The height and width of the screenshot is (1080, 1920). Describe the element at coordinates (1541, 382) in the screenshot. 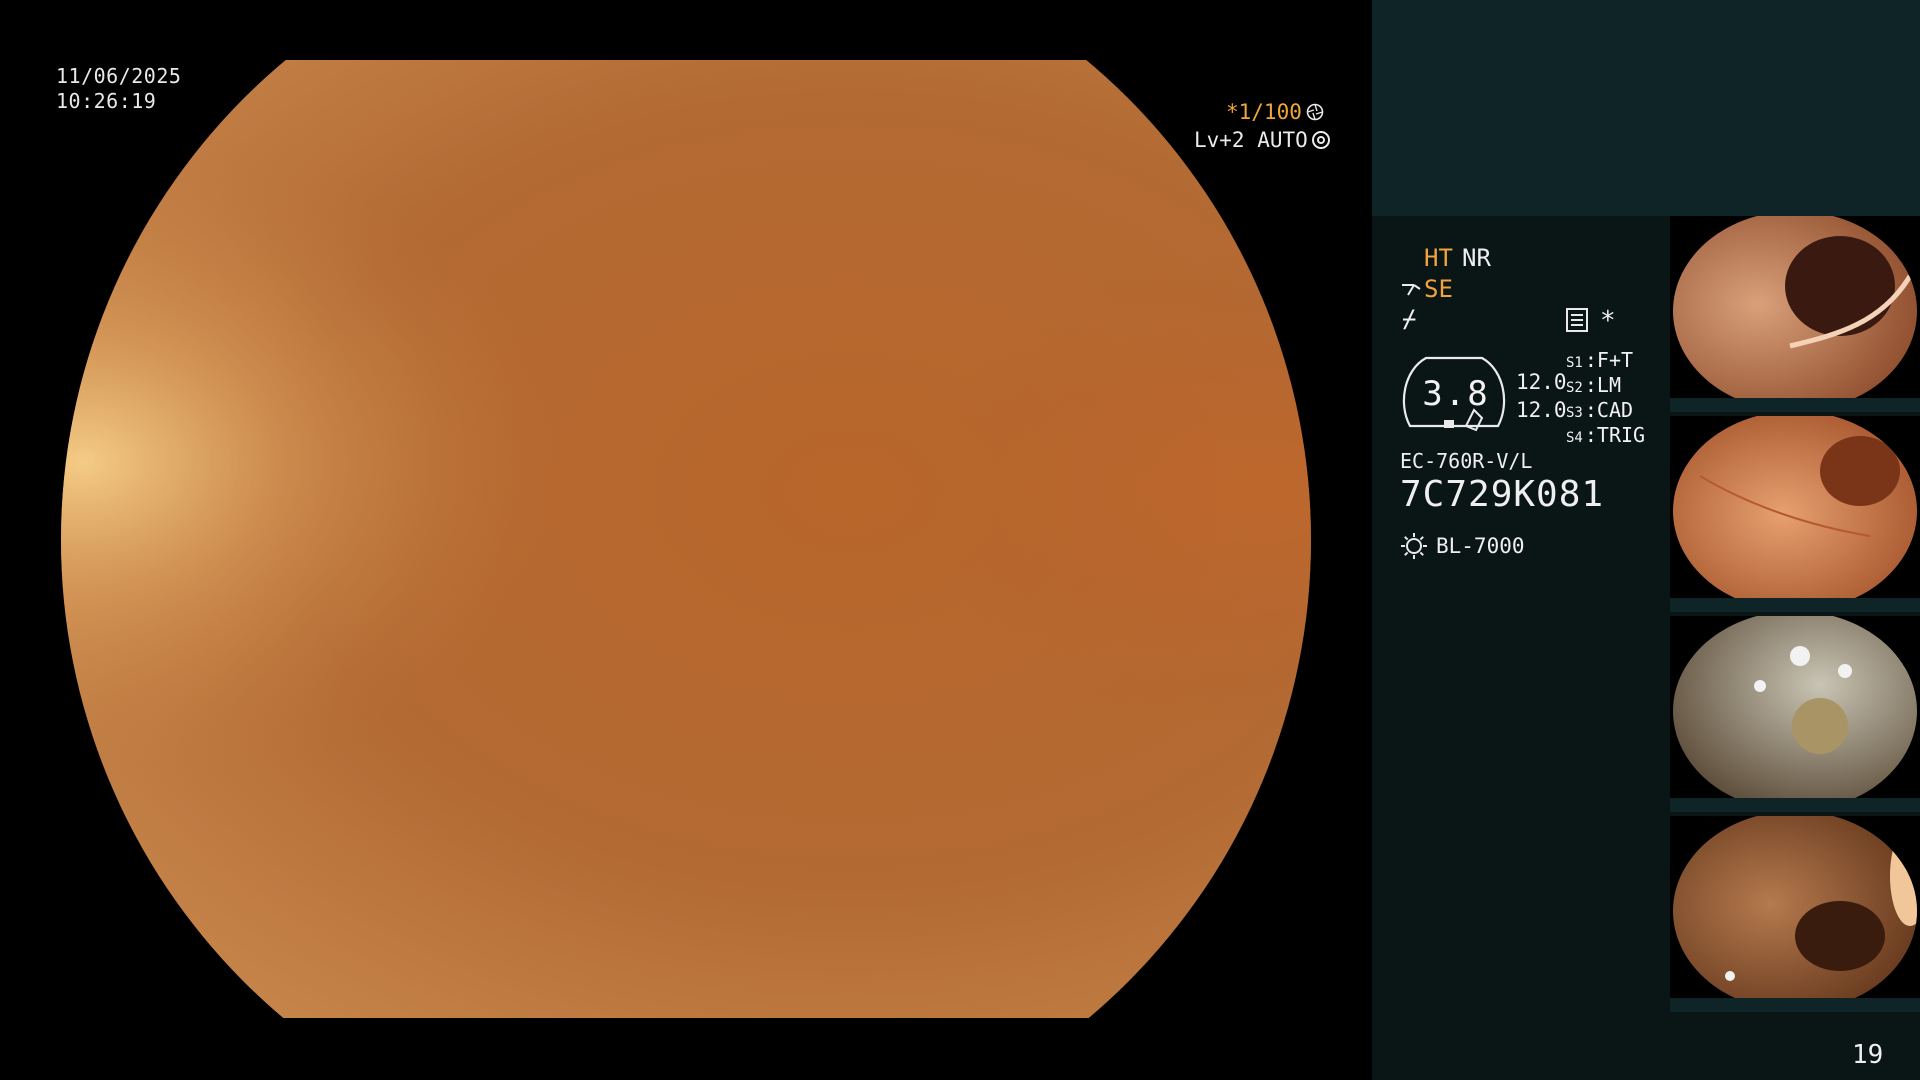

I see `value-top: 12.0` at that location.